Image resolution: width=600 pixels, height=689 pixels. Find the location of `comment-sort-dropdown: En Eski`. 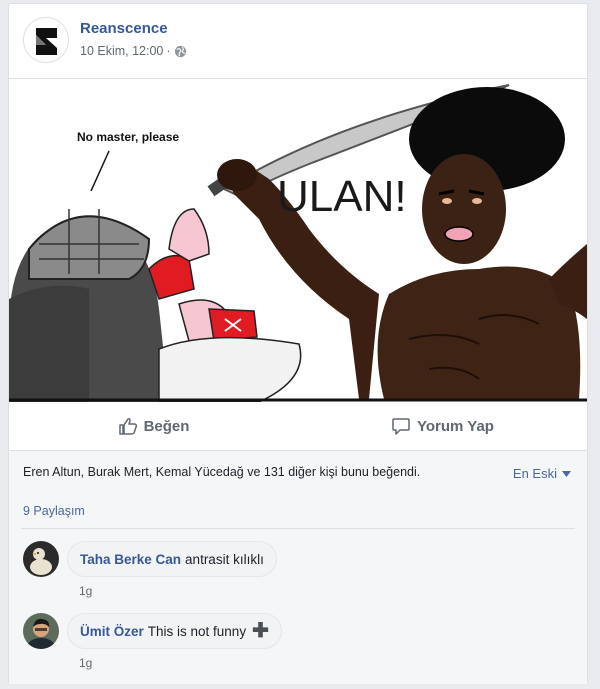

comment-sort-dropdown: En Eski is located at coordinates (542, 473).